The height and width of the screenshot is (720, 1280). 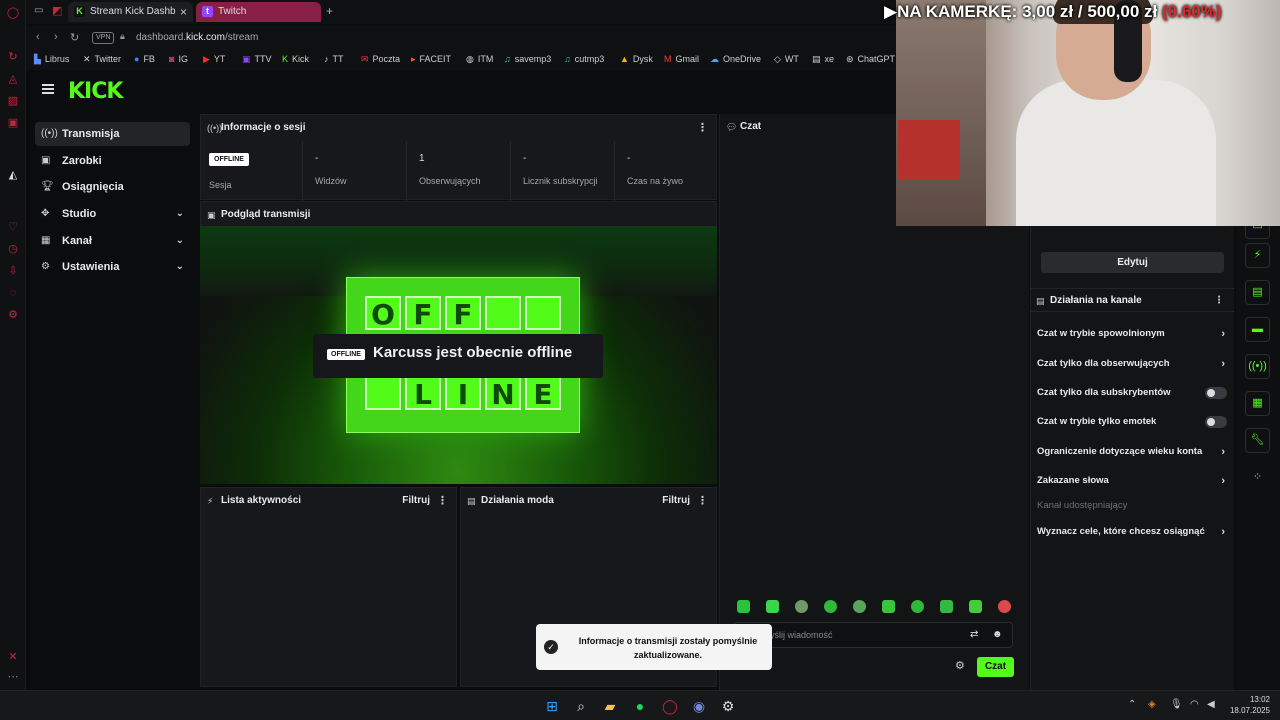 I want to click on close-tab-icon: ×, so click(x=183, y=12).